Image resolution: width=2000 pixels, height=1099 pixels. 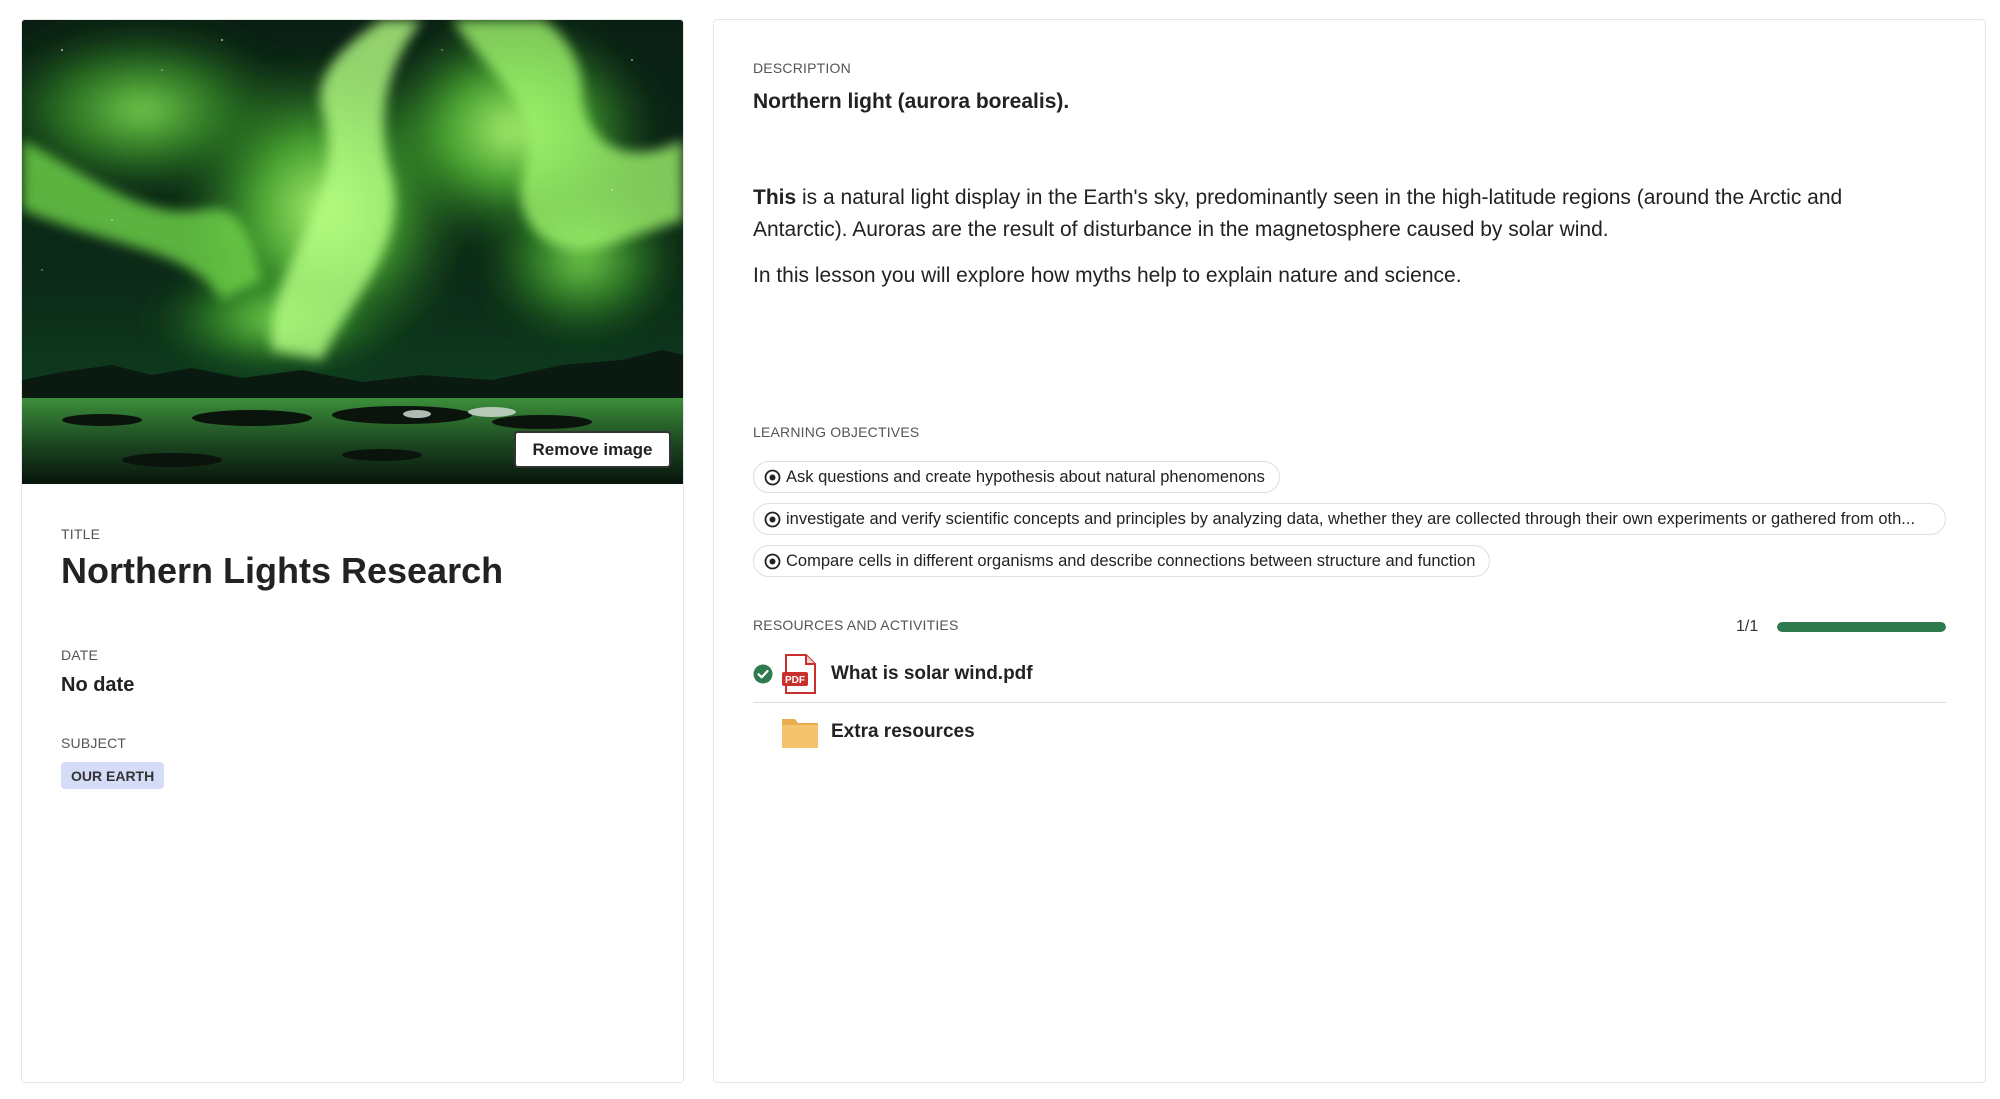 I want to click on title-label: TITLE, so click(x=81, y=534).